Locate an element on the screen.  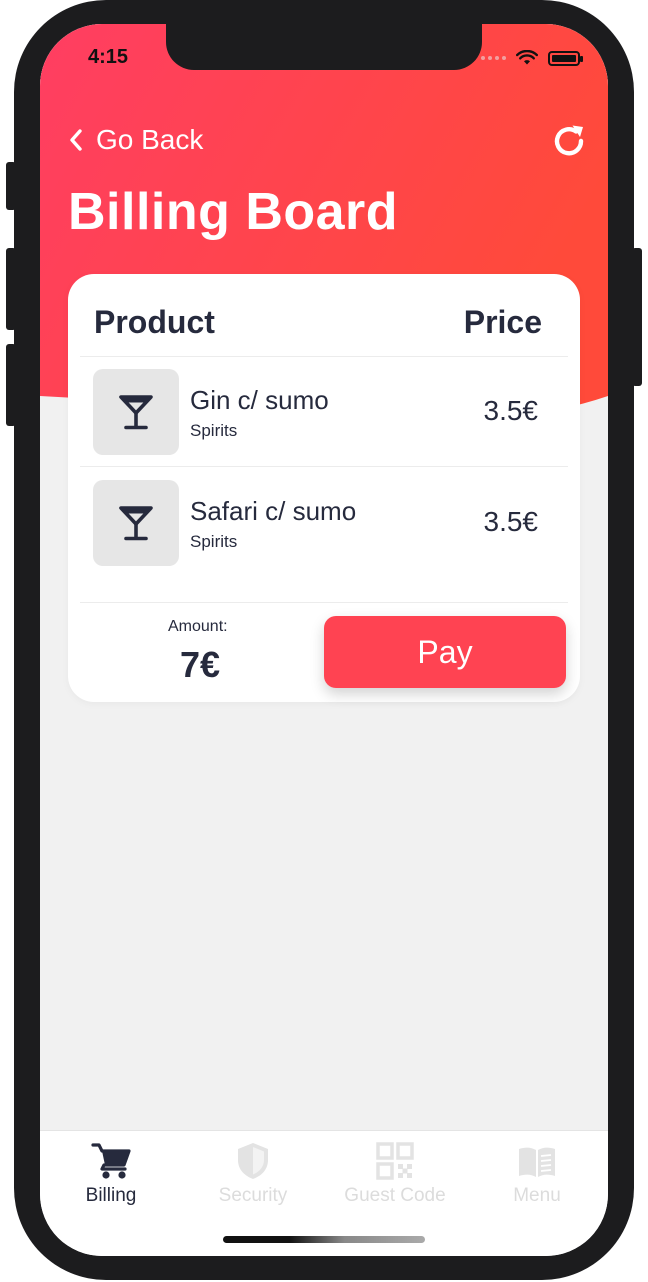
product-column-header: Product is located at coordinates (154, 322).